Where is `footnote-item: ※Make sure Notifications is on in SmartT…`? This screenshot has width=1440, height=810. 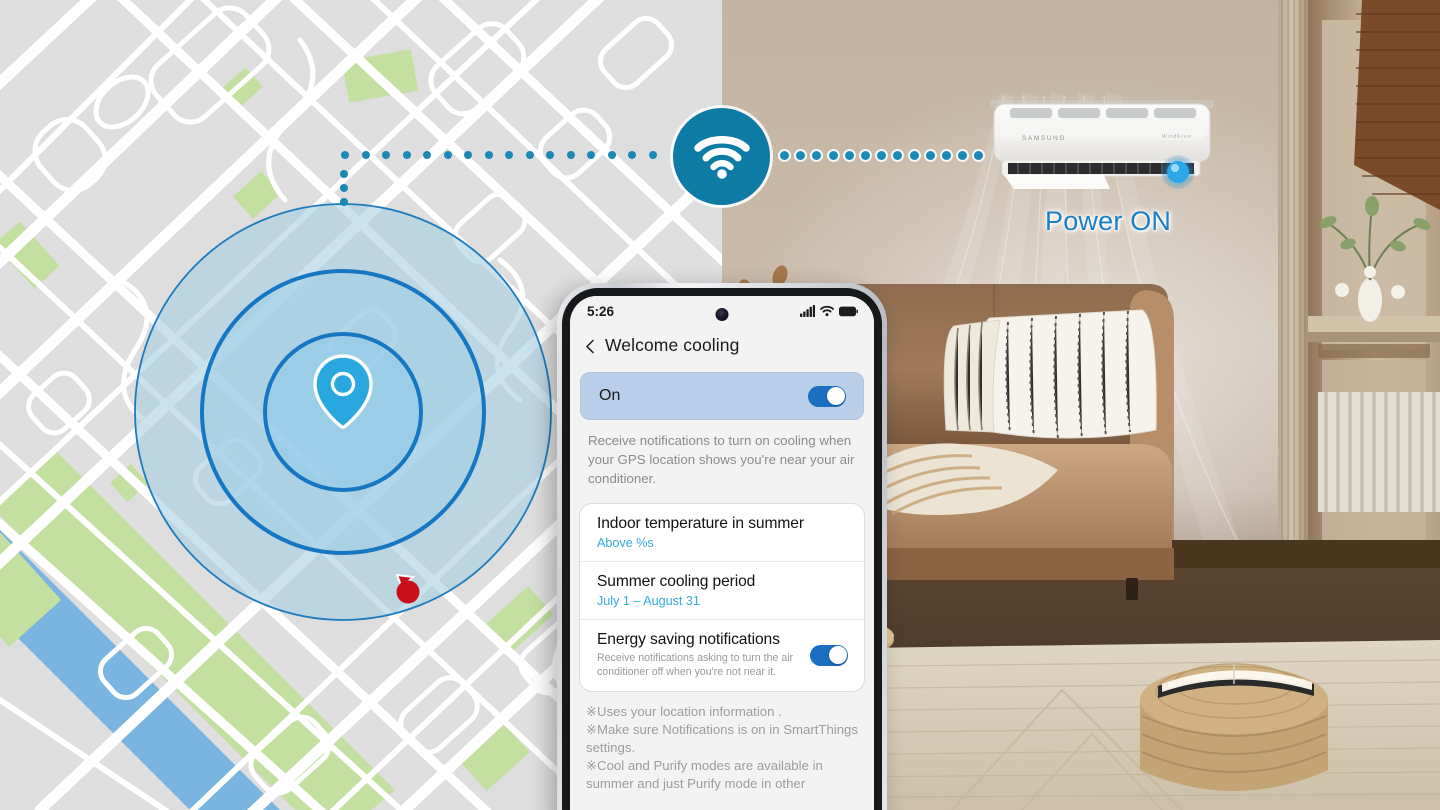 footnote-item: ※Make sure Notifications is on in SmartT… is located at coordinates (724, 738).